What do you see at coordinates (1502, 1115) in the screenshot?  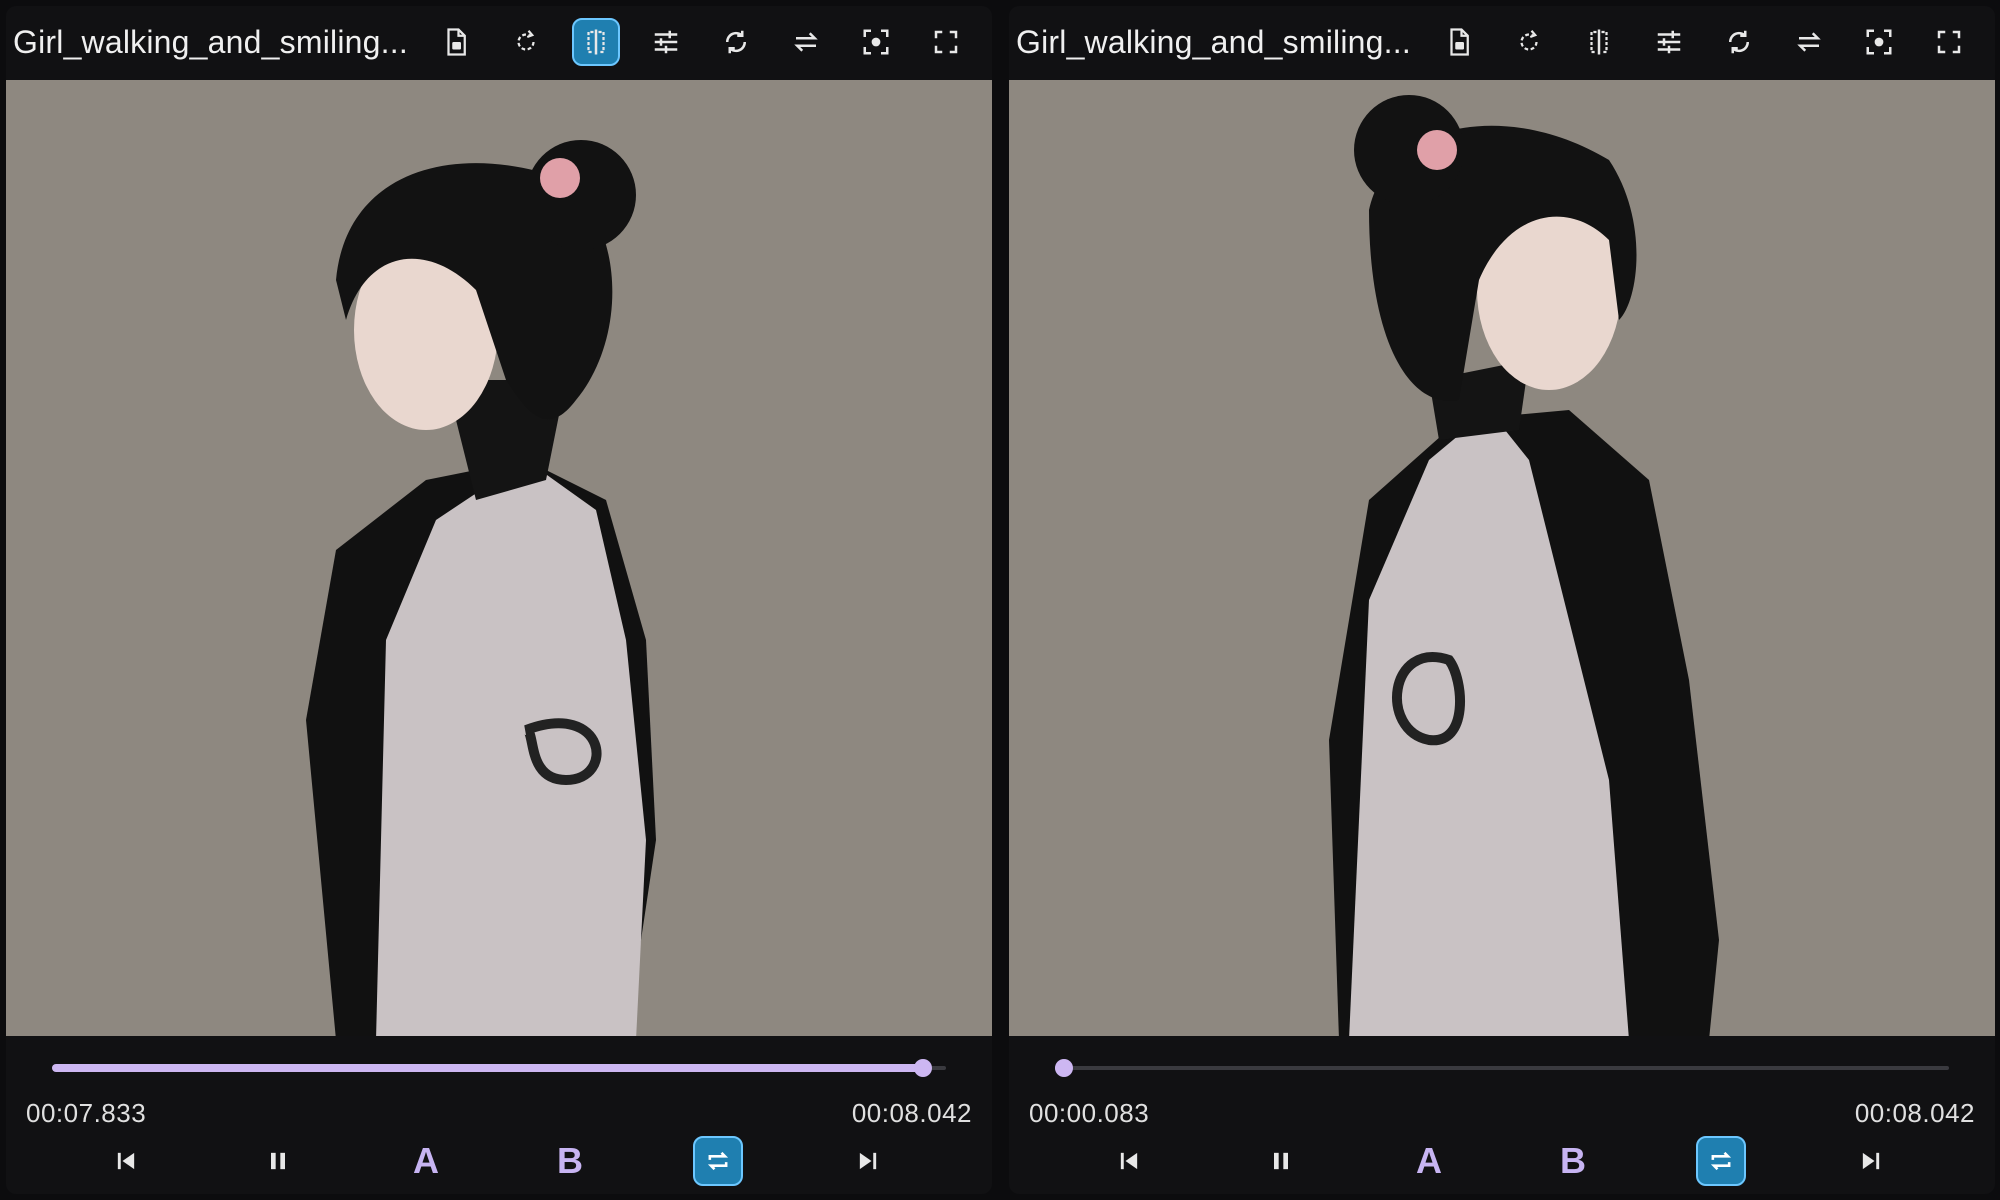 I see `playback-controls: 00:00.083 00:08.042 A B` at bounding box center [1502, 1115].